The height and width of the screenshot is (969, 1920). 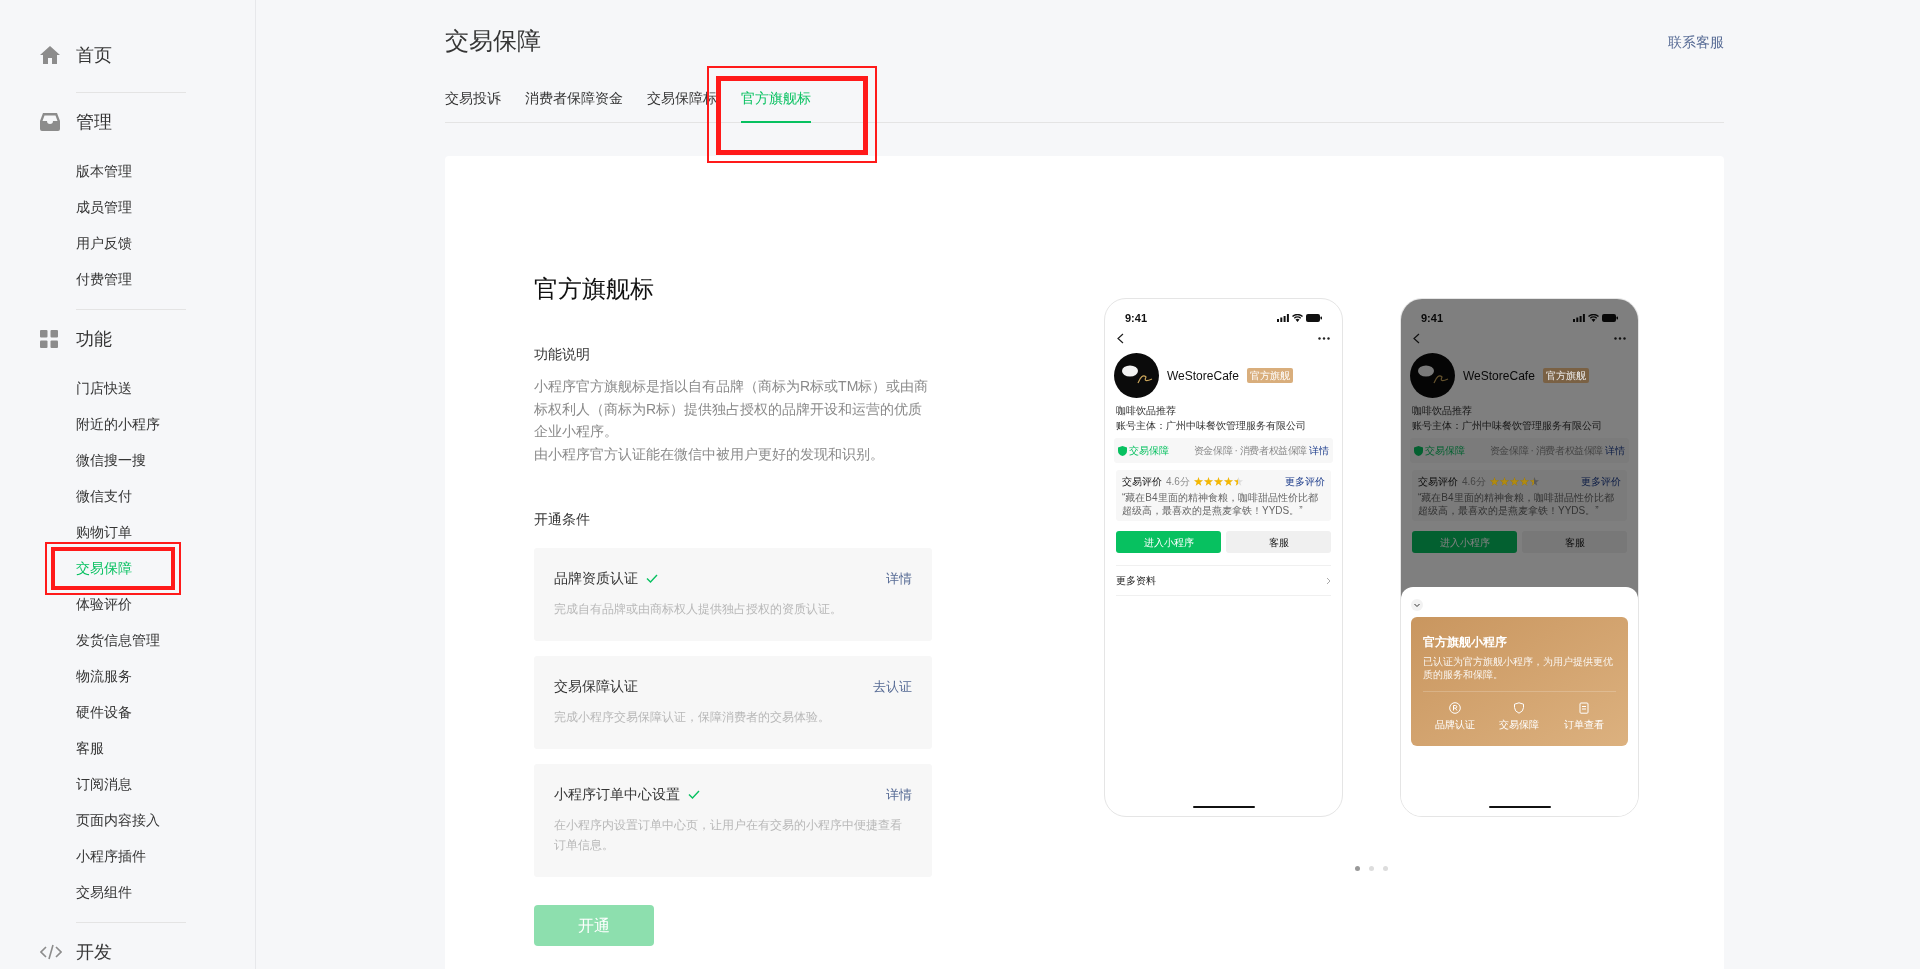 What do you see at coordinates (104, 532) in the screenshot?
I see `sidebar-item: 购物订单` at bounding box center [104, 532].